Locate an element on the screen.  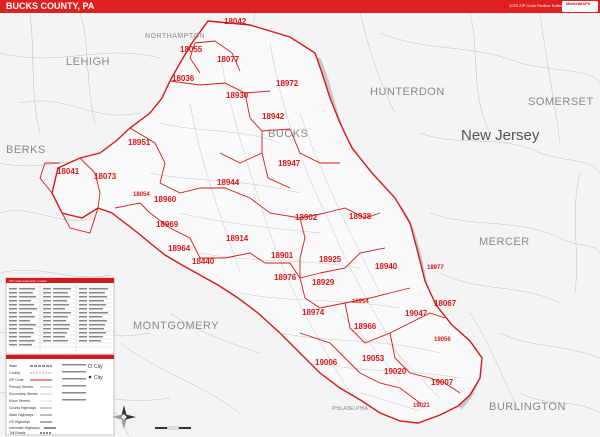
county-label-hunterdon: HUNTERDON is located at coordinates (407, 92).